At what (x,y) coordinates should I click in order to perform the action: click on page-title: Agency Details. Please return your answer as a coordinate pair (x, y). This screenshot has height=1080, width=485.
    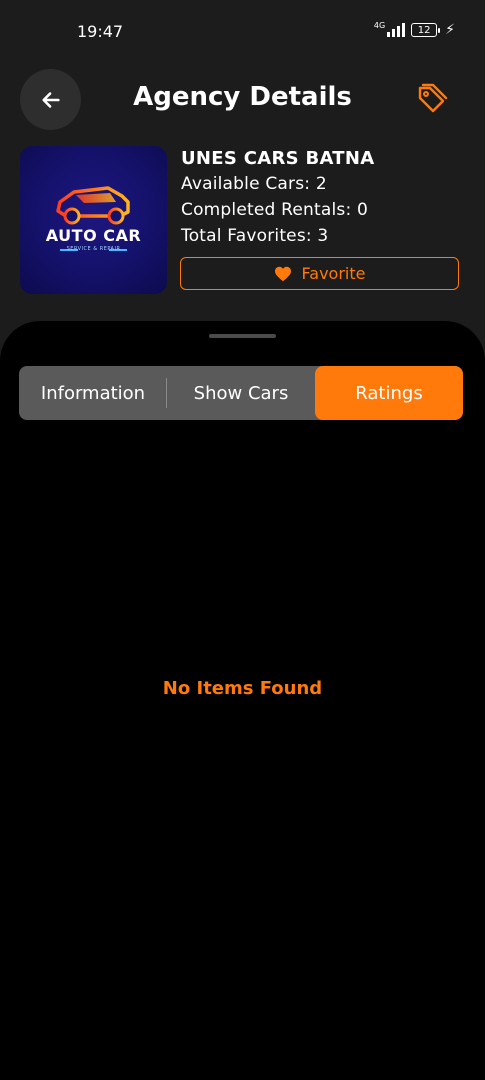
    Looking at the image, I should click on (242, 97).